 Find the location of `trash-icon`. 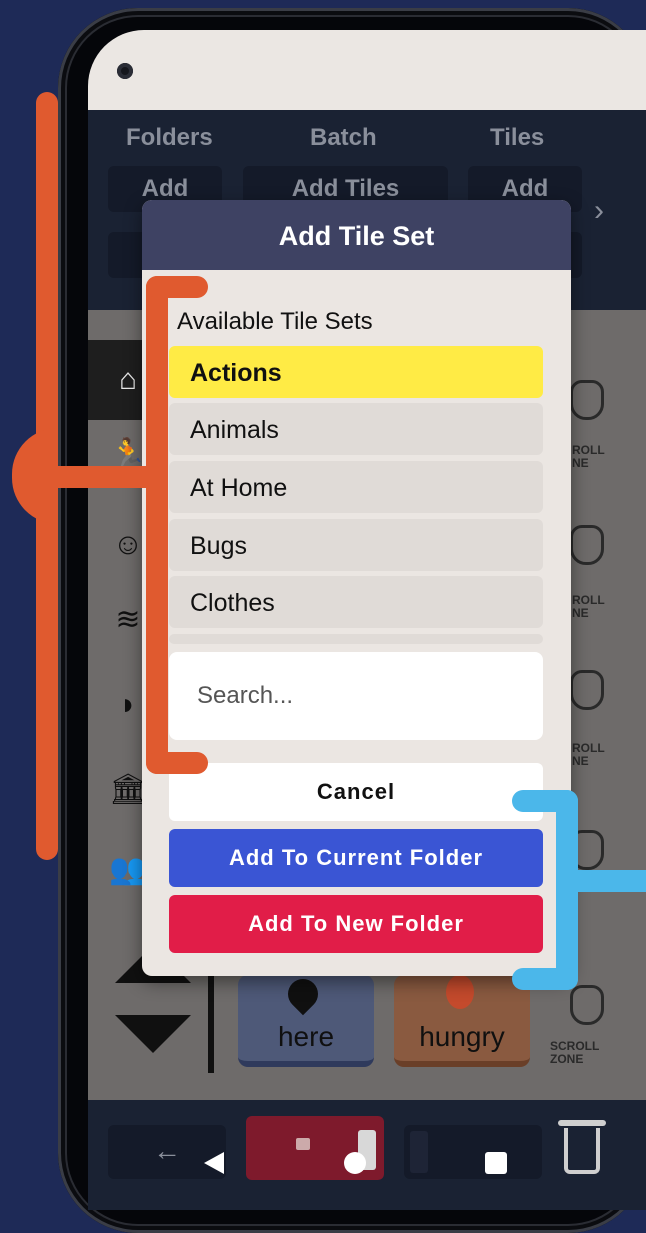

trash-icon is located at coordinates (582, 1151).